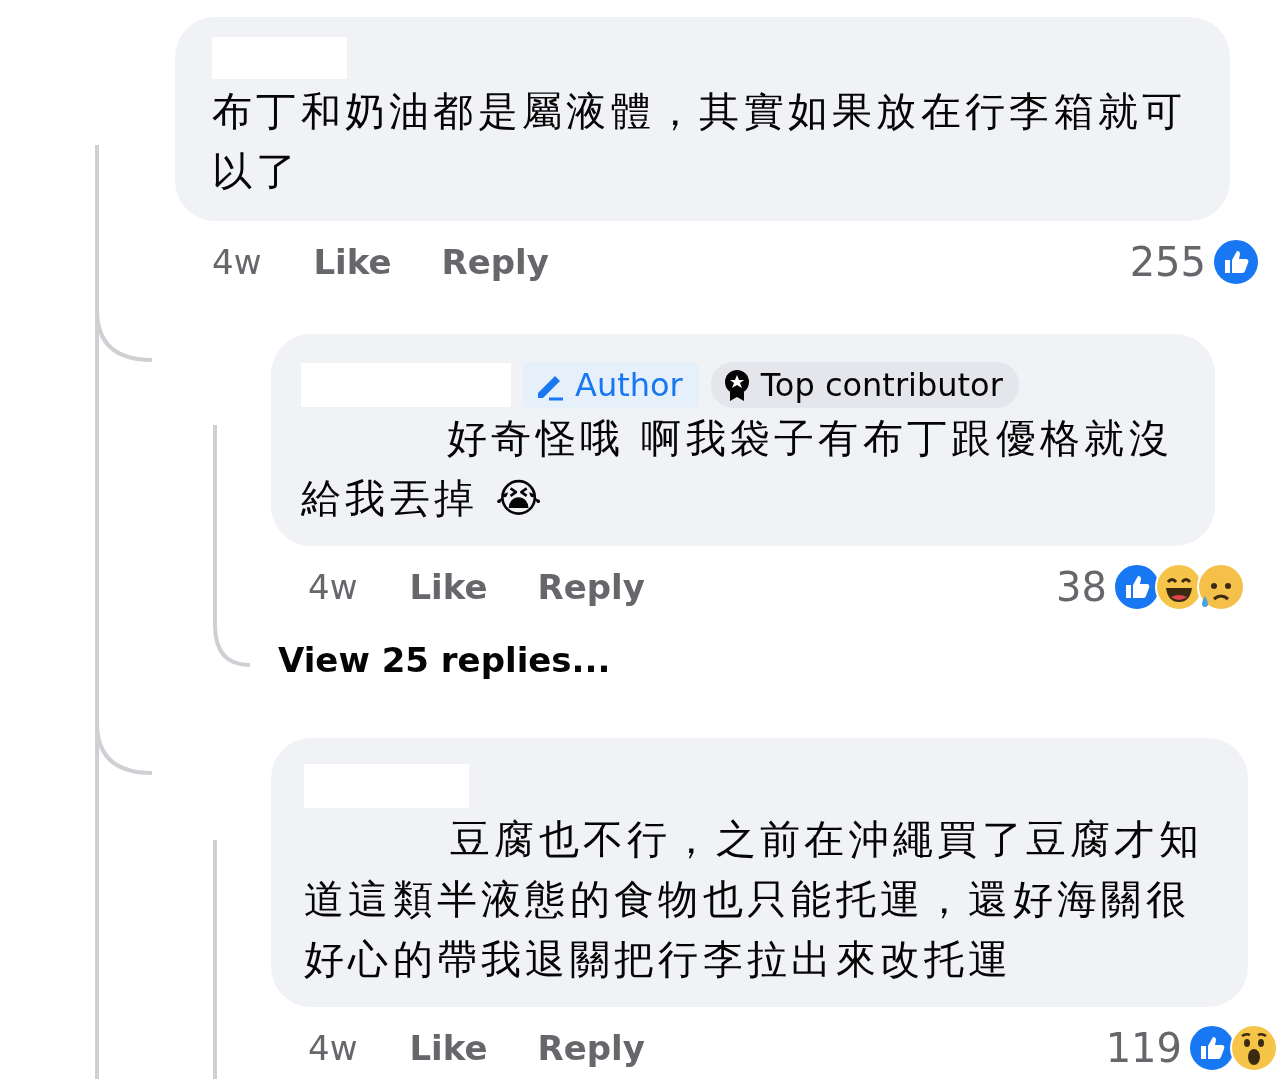 The width and height of the screenshot is (1284, 1079). What do you see at coordinates (864, 385) in the screenshot?
I see `top-contributor-badge: Top contributor` at bounding box center [864, 385].